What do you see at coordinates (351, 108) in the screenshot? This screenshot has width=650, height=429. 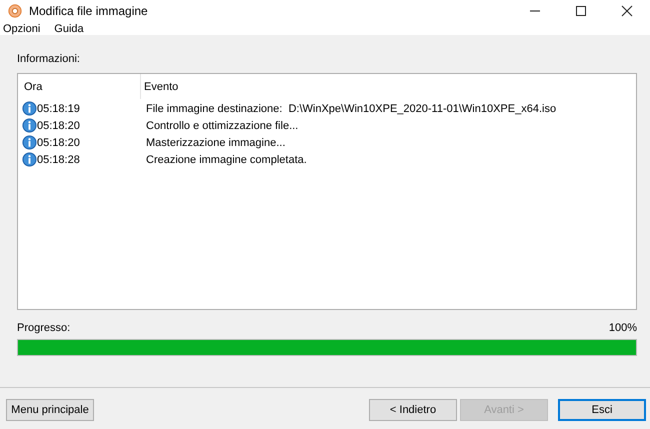 I see `table-cell: File immagine destinazione: D:\WinXpe\Win10XPE_2020-11-01\Win10XPE_x64.iso` at bounding box center [351, 108].